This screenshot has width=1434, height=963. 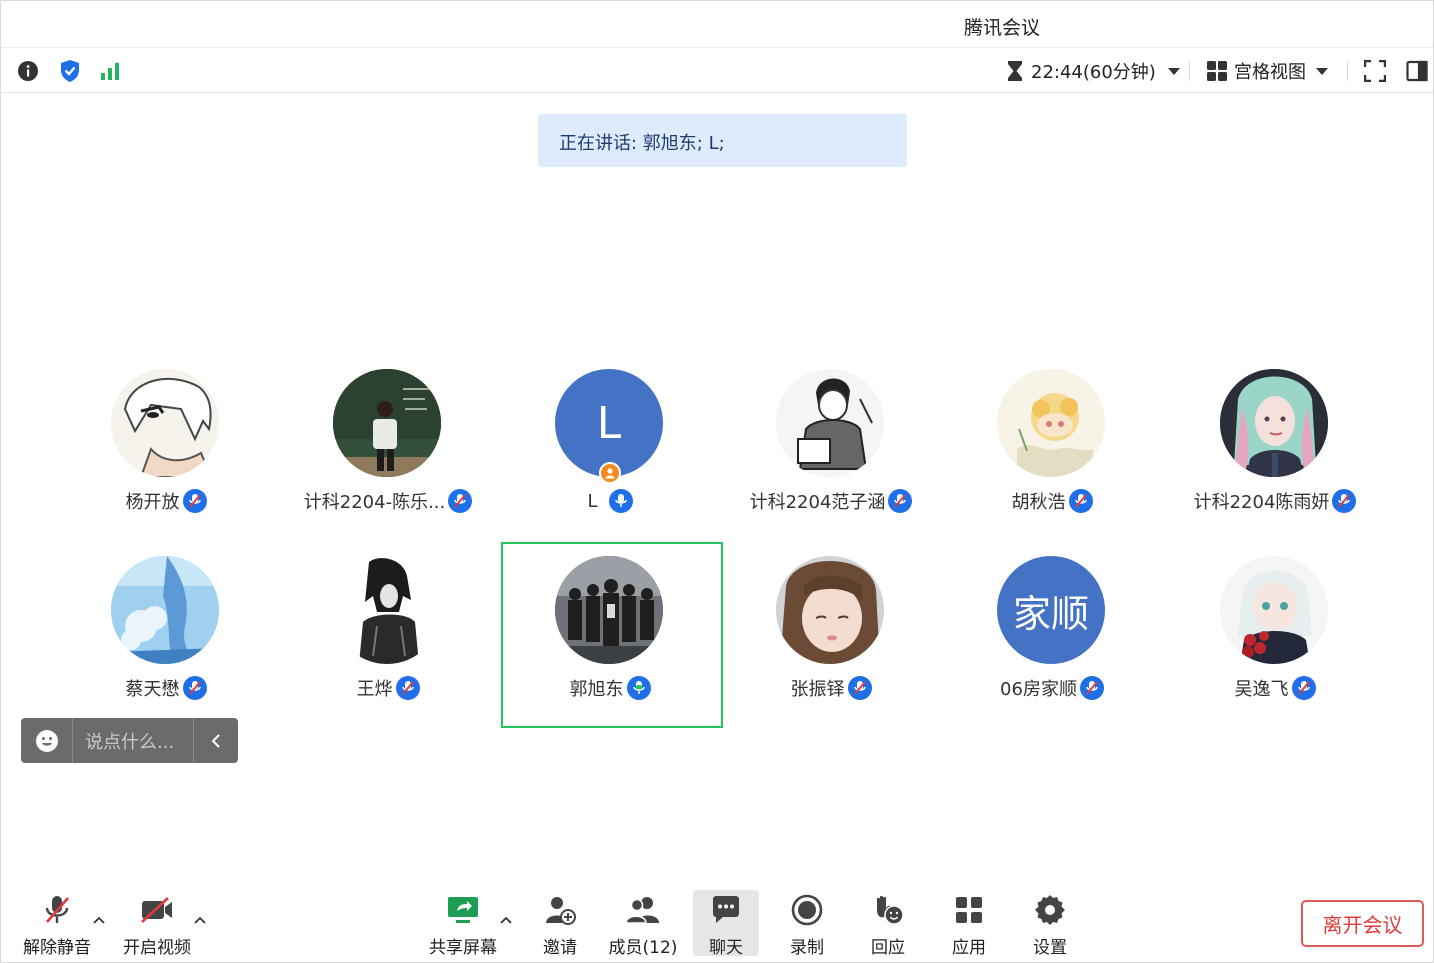 What do you see at coordinates (888, 910) in the screenshot?
I see `raise-hand-icon` at bounding box center [888, 910].